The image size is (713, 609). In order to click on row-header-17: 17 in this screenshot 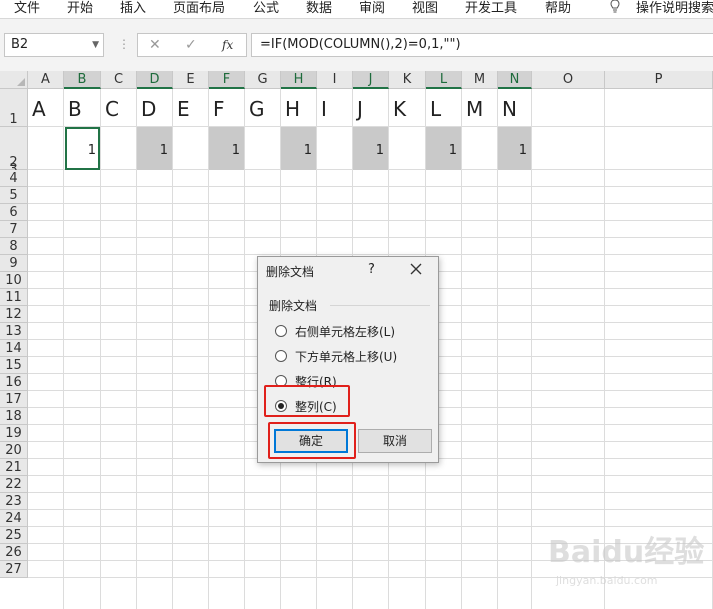, I will do `click(14, 399)`.